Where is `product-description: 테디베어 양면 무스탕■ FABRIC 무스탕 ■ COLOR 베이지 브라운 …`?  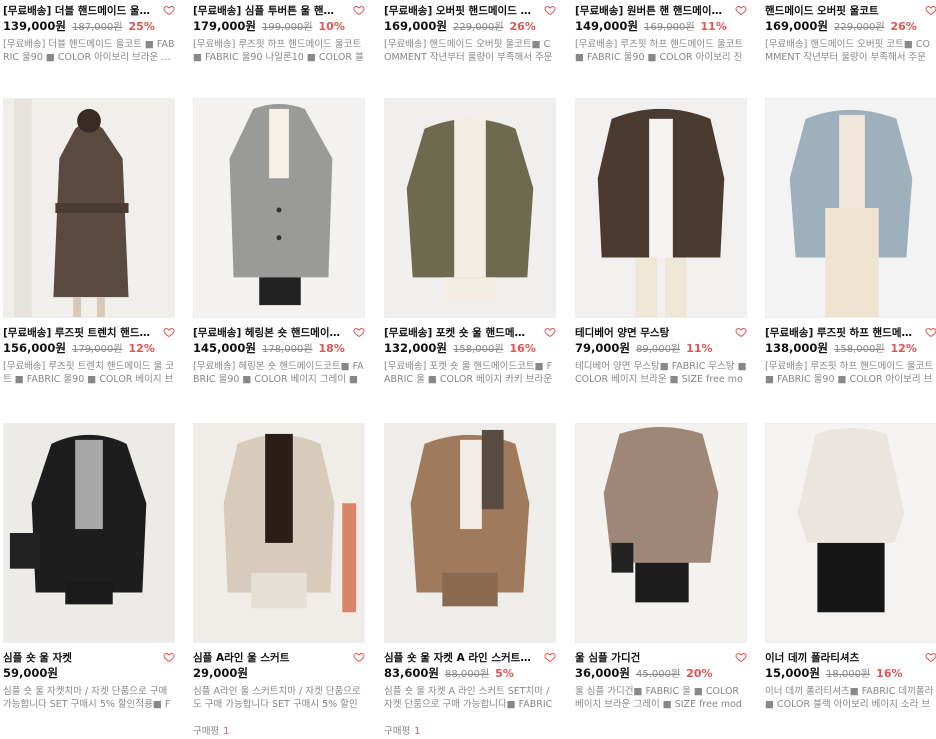
product-description: 테디베어 양면 무스탕■ FABRIC 무스탕 ■ COLOR 베이지 브라운 … is located at coordinates (661, 373).